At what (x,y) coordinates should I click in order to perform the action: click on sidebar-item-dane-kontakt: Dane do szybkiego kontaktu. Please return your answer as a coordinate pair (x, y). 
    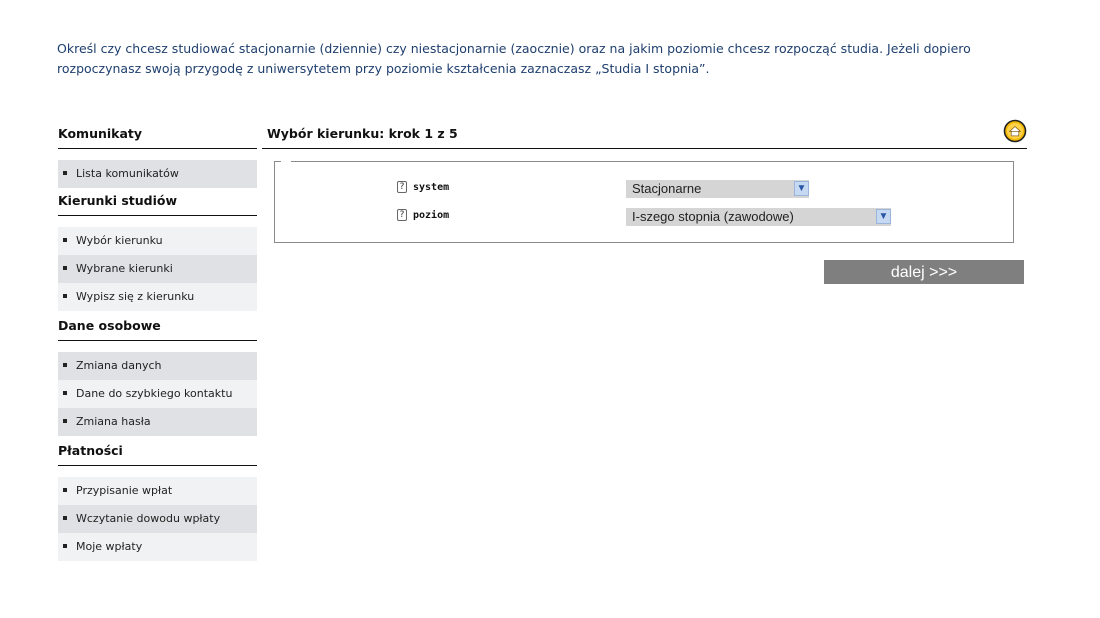
    Looking at the image, I should click on (157, 394).